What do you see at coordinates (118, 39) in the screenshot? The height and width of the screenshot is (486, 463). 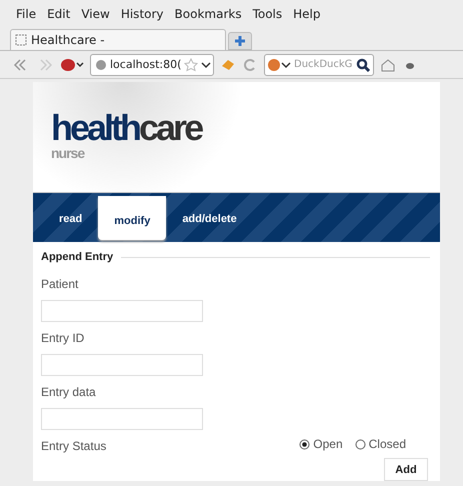 I see `browser-tab: Healthcare -` at bounding box center [118, 39].